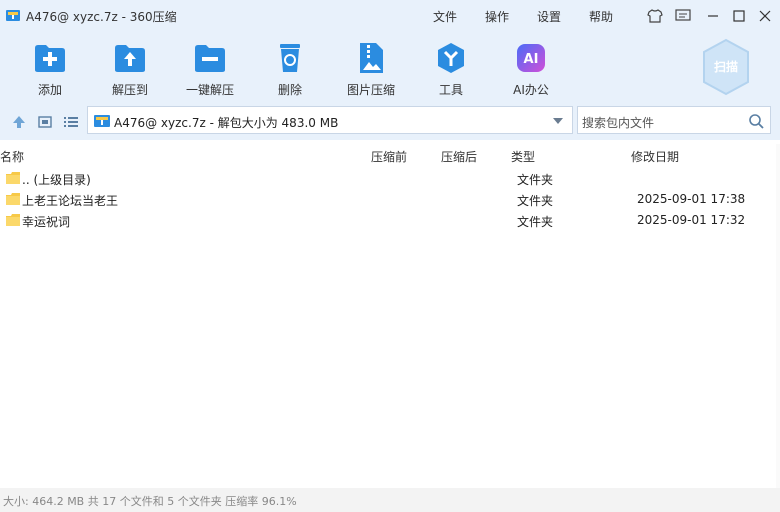 The width and height of the screenshot is (780, 512). Describe the element at coordinates (210, 58) in the screenshot. I see `one-click-extract-icon` at that location.